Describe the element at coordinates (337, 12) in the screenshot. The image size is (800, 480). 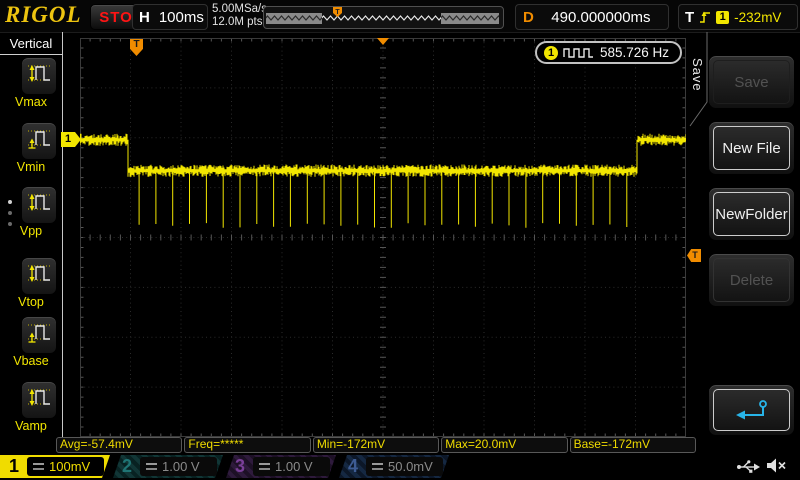
I see `svg-text: T` at that location.